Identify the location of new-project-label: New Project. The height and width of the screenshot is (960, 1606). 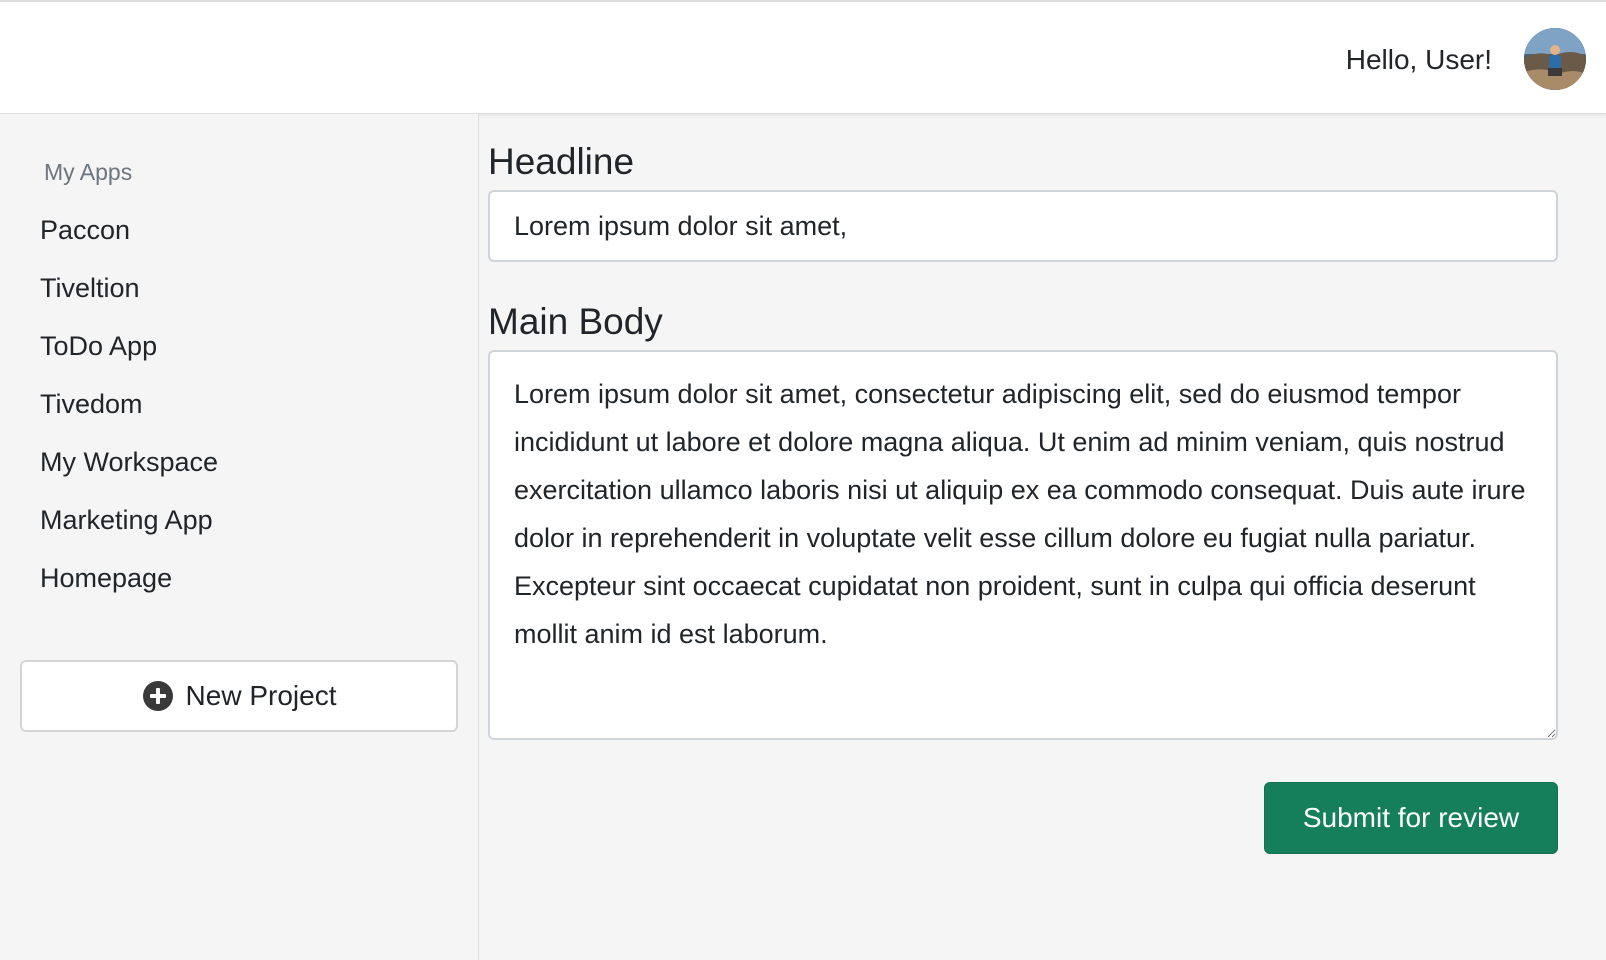
(261, 695).